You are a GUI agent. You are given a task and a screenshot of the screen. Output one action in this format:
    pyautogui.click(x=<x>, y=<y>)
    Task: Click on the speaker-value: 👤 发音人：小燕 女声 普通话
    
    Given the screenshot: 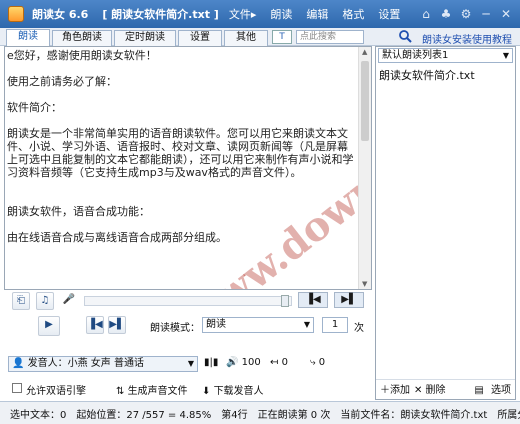 What is the action you would take?
    pyautogui.click(x=78, y=363)
    